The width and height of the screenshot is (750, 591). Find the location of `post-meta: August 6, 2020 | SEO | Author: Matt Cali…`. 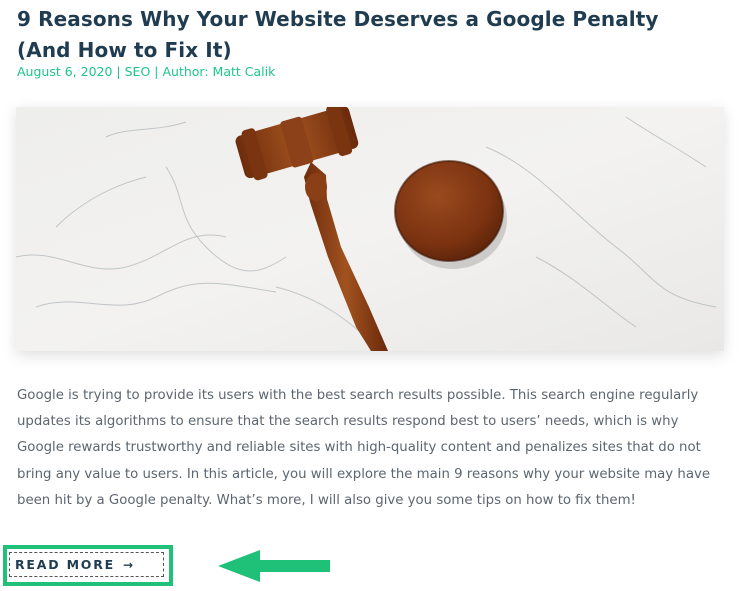

post-meta: August 6, 2020 | SEO | Author: Matt Cali… is located at coordinates (146, 71).